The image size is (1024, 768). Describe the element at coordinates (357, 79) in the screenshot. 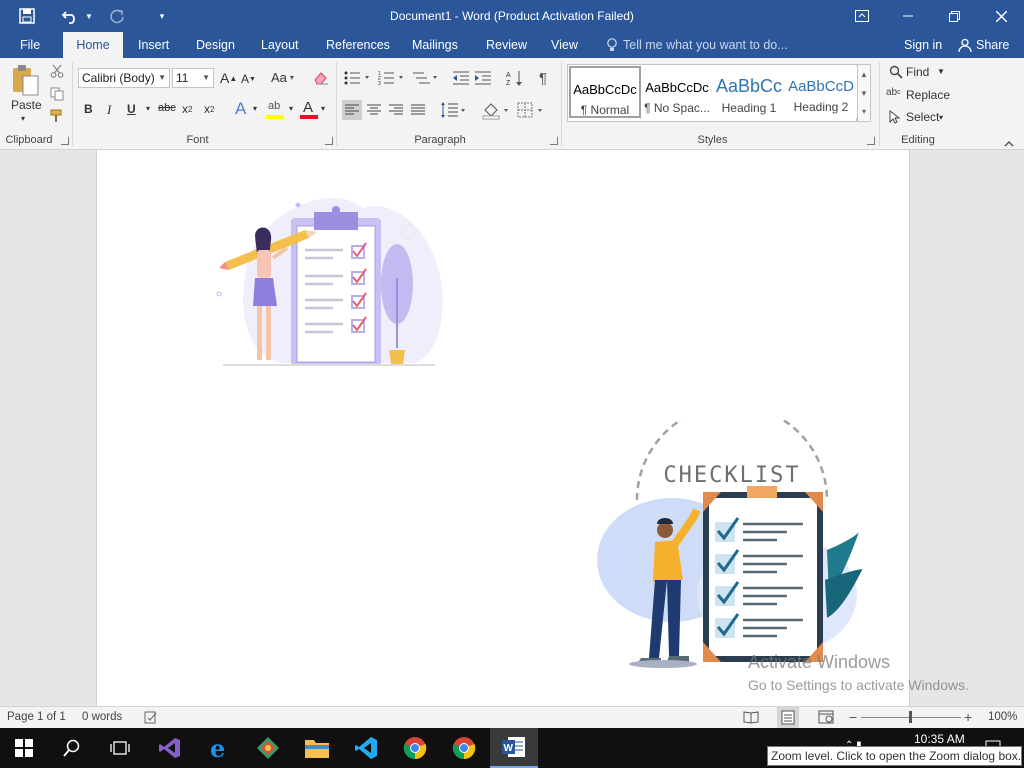

I see `bullets-icon` at that location.